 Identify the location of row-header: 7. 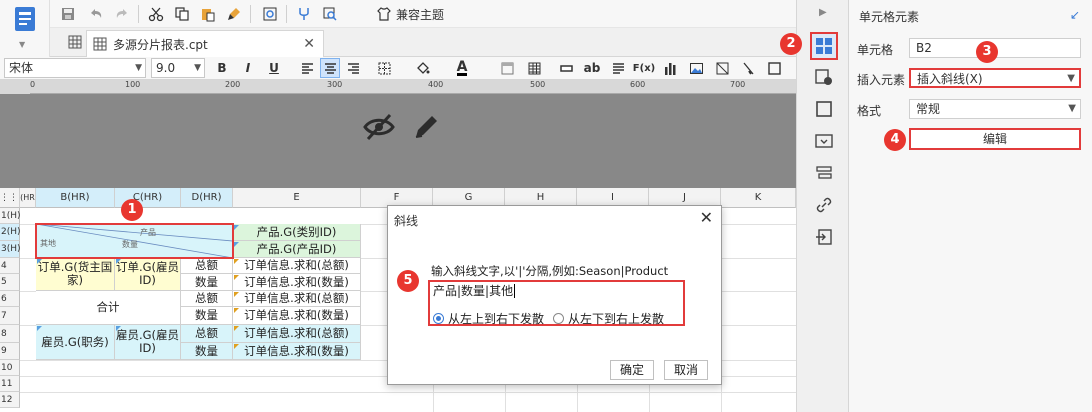
(10, 316).